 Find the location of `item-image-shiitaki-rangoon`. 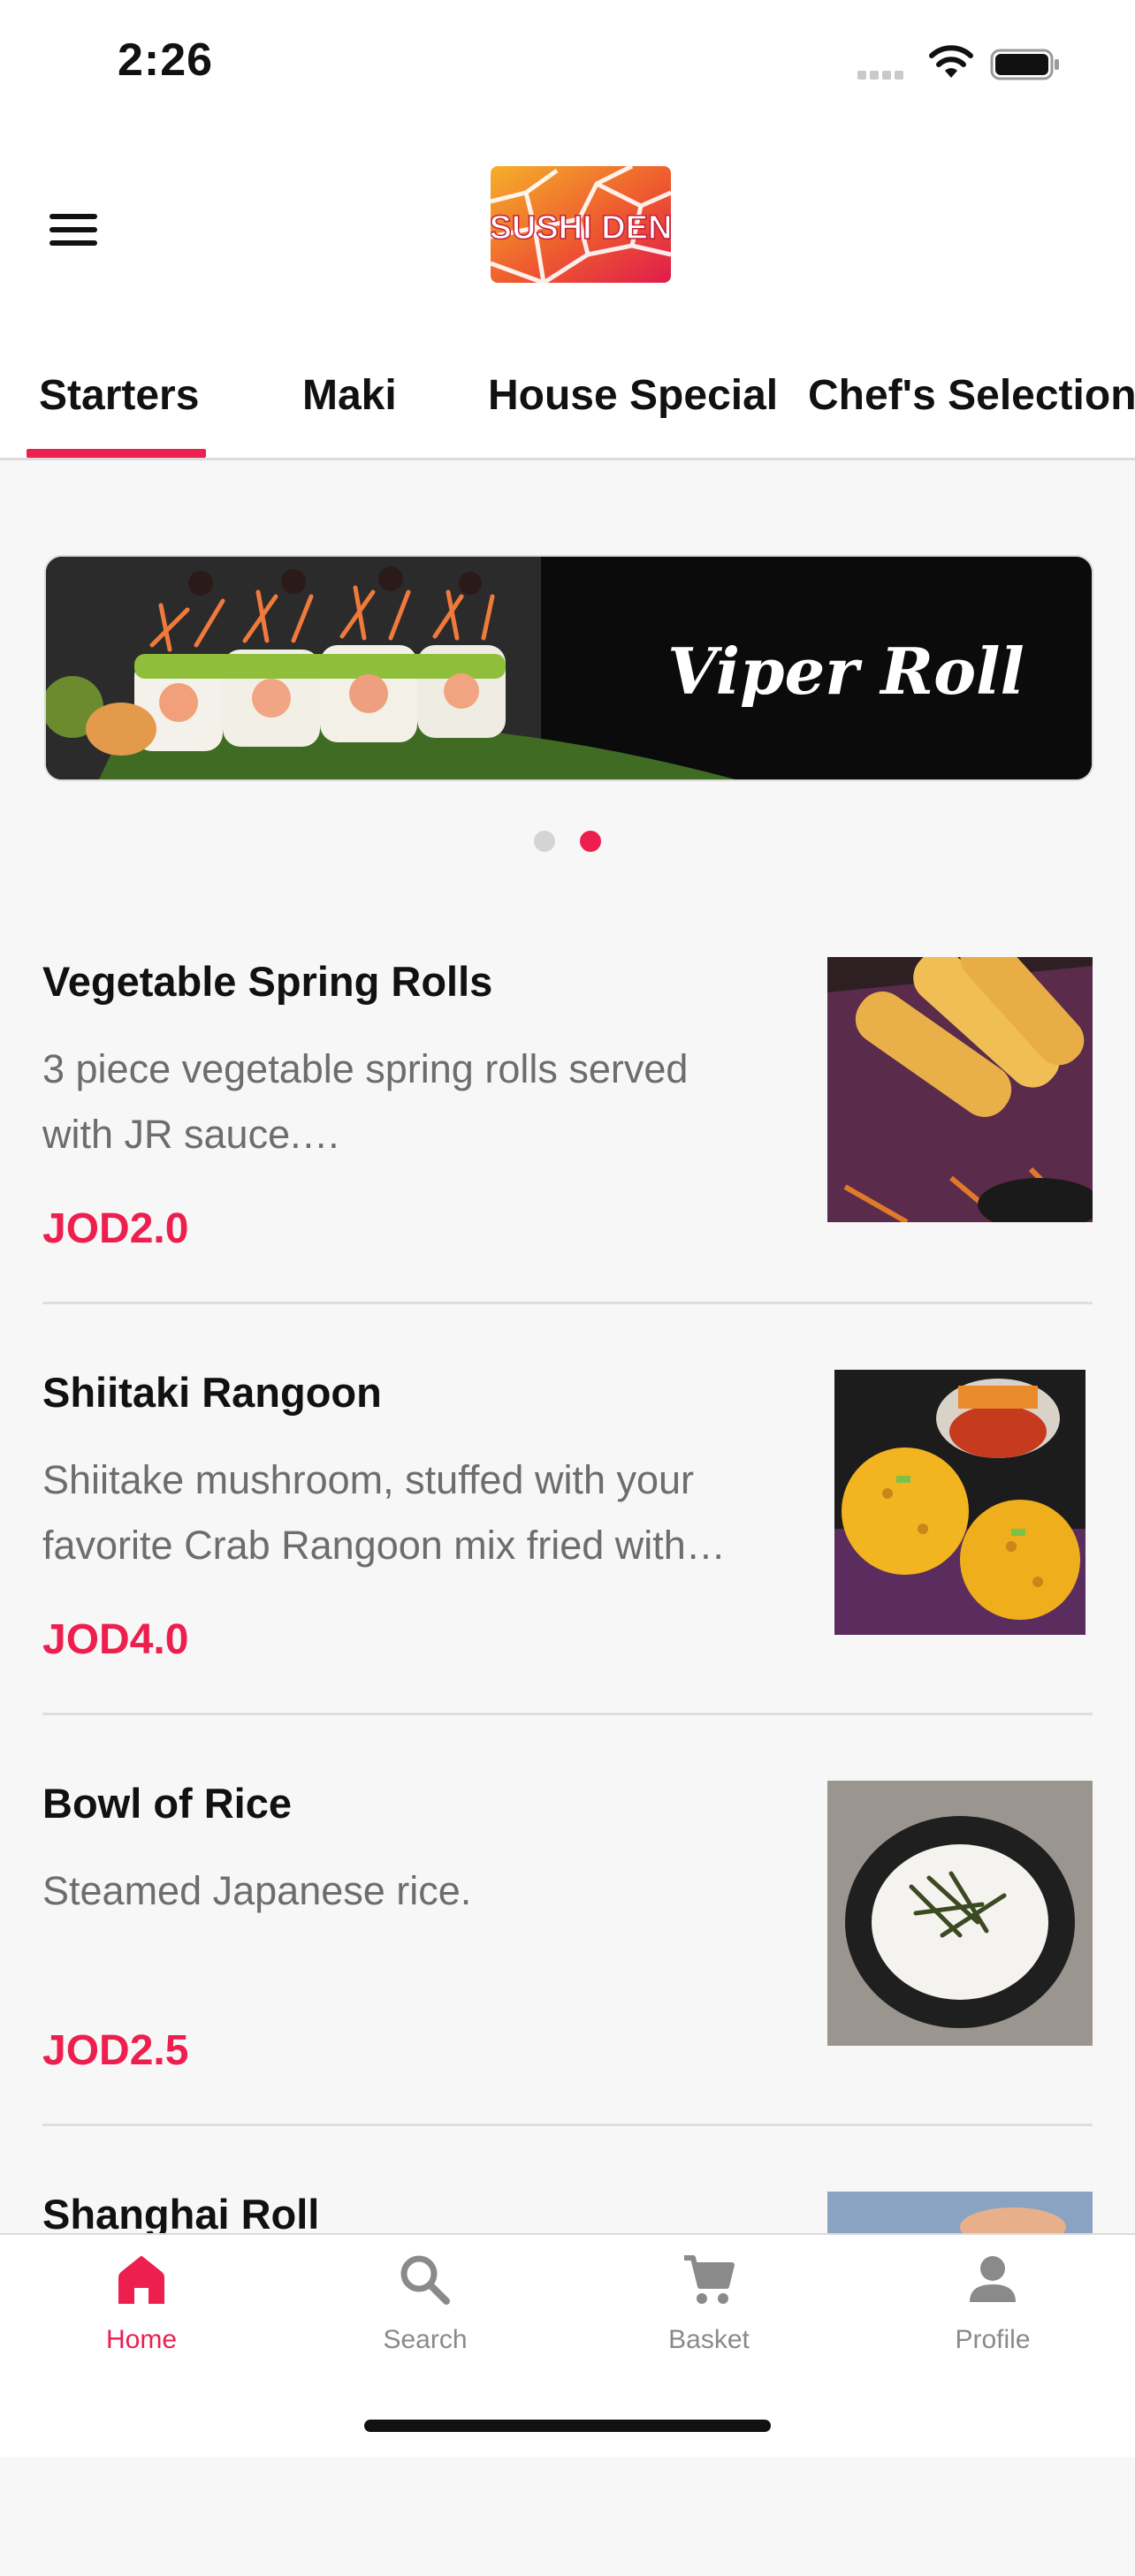

item-image-shiitaki-rangoon is located at coordinates (959, 1502).